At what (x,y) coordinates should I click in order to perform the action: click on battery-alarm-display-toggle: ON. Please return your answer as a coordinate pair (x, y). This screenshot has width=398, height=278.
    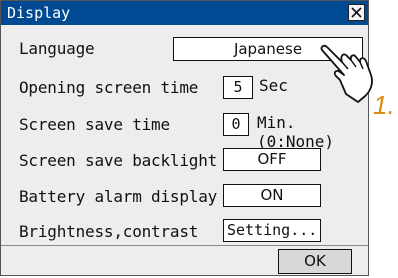
    Looking at the image, I should click on (272, 195).